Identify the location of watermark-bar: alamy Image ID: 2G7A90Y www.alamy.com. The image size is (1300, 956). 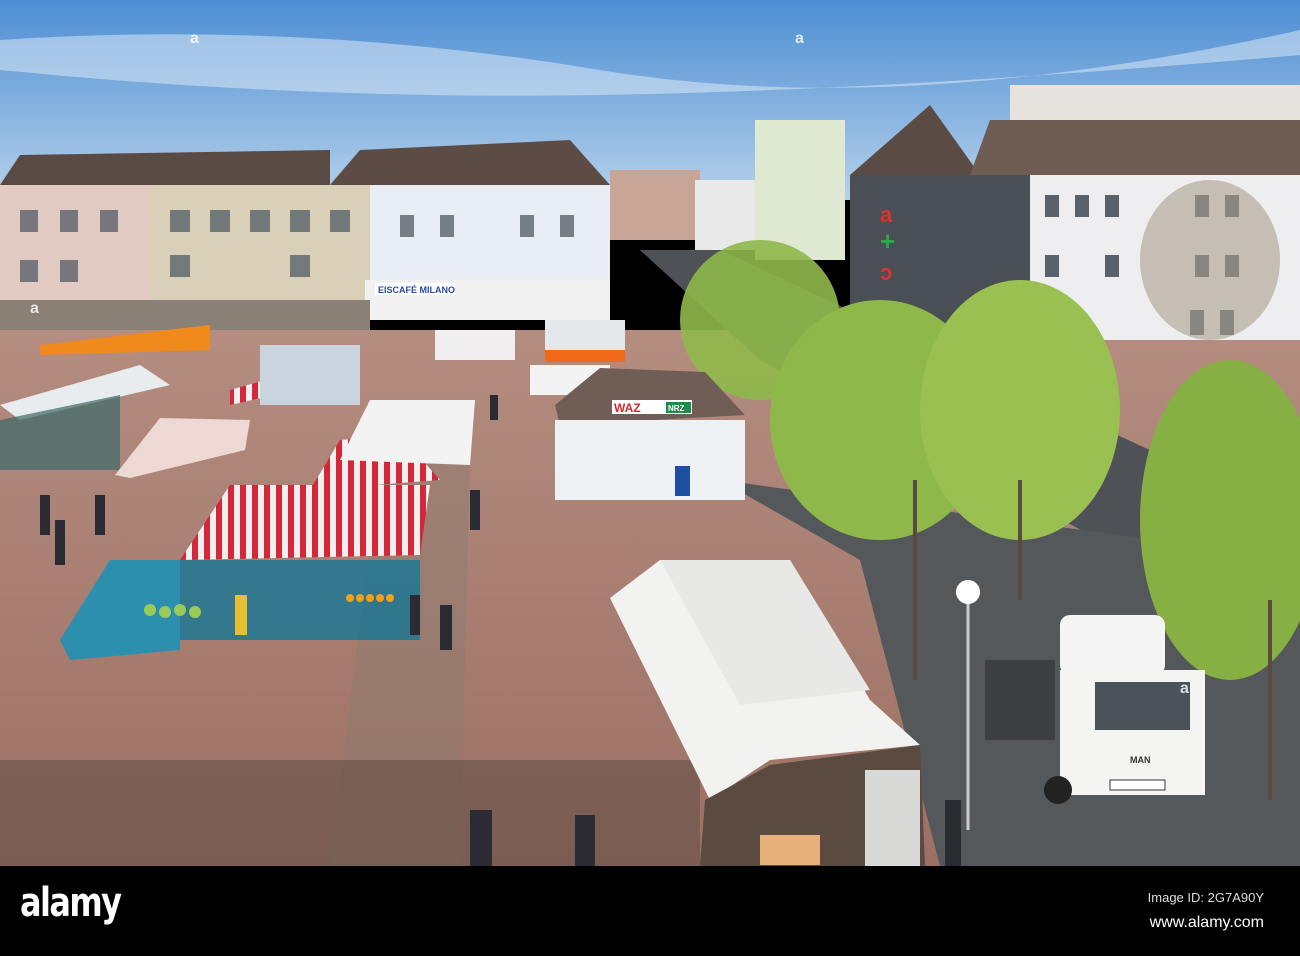
(650, 911).